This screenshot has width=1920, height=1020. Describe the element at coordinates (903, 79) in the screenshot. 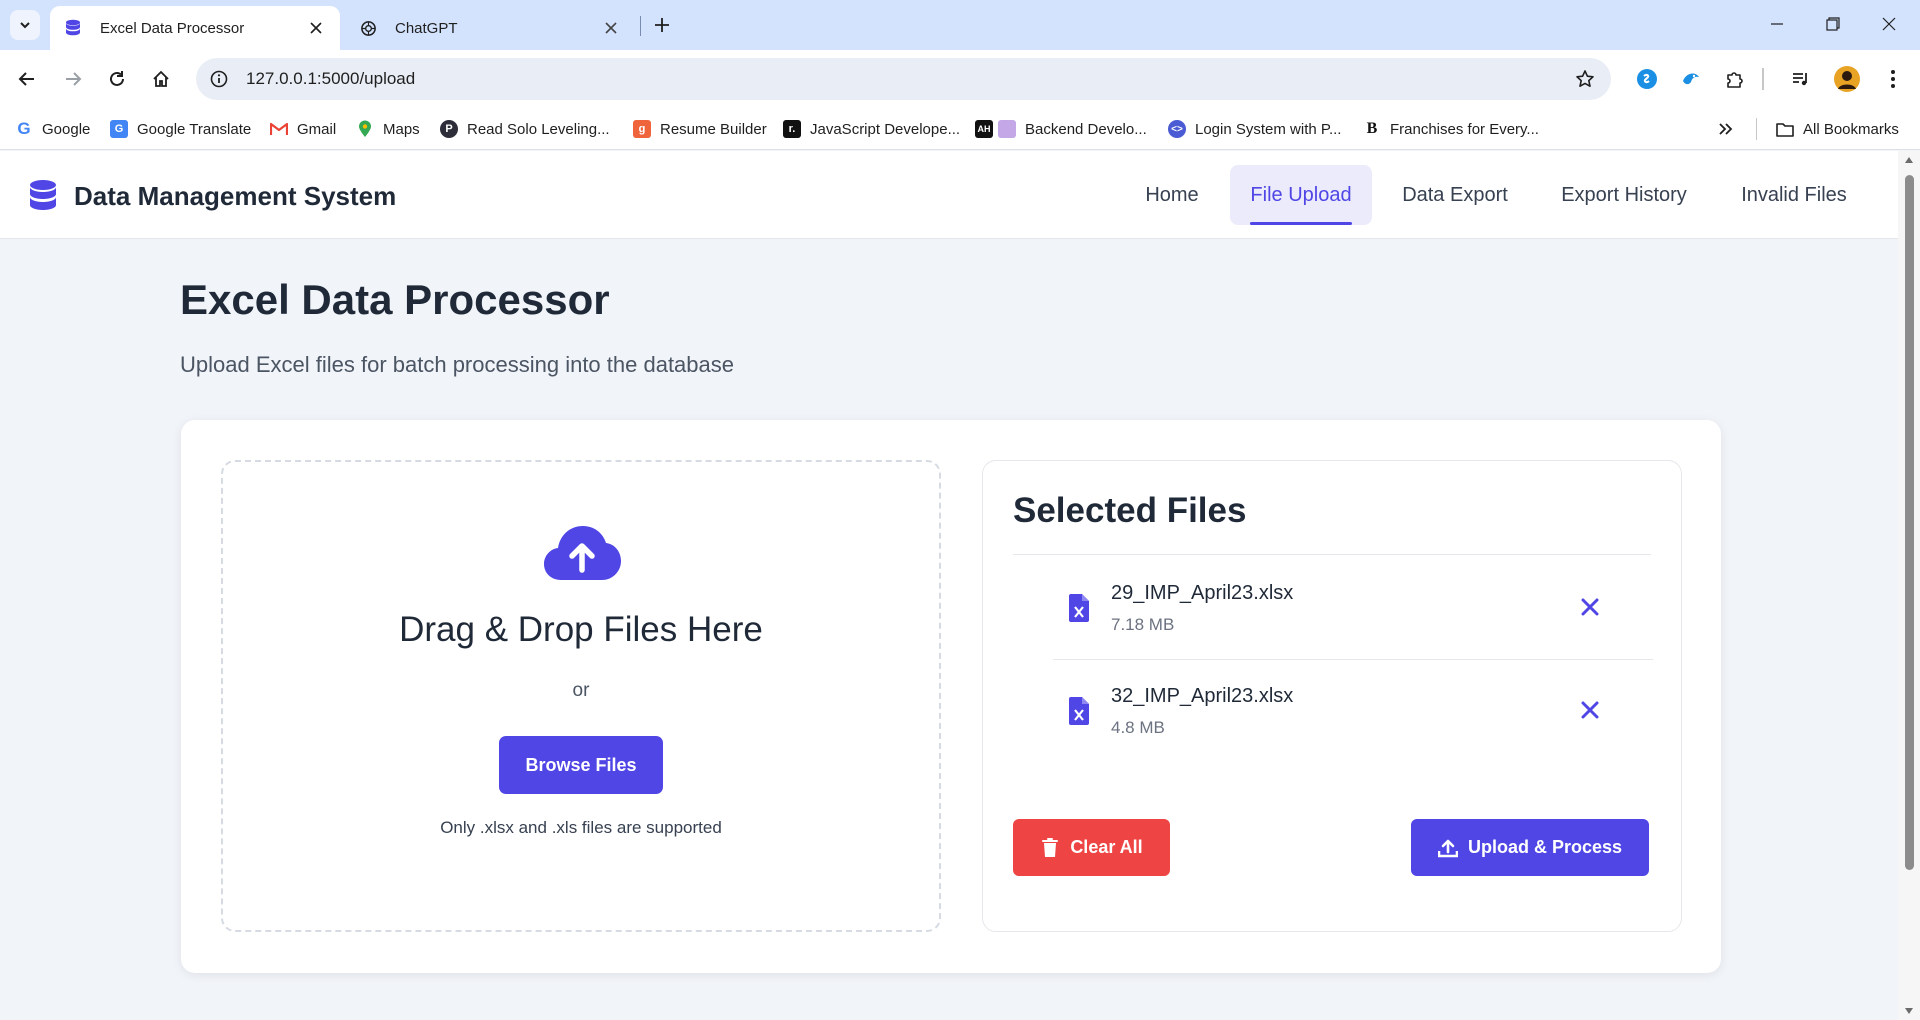

I see `address-bar: 127.0.0.1:5000/upload` at that location.